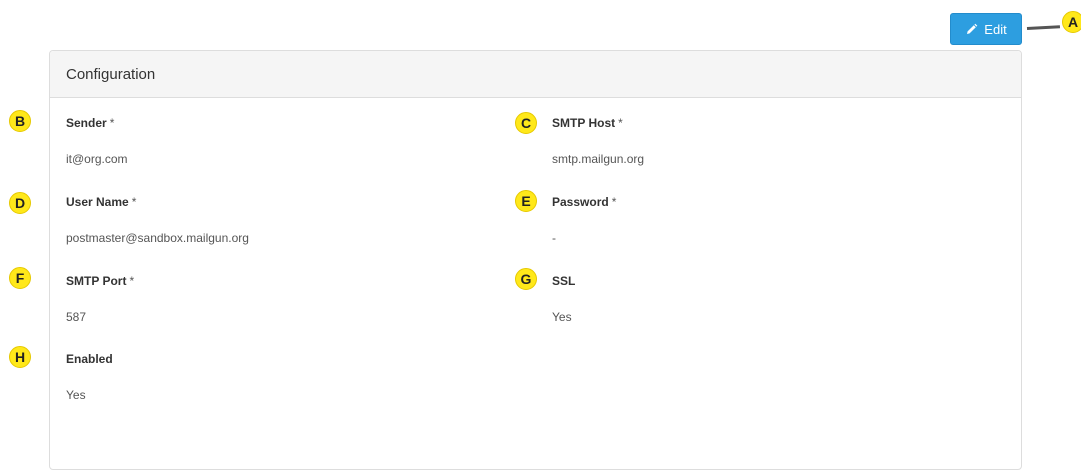  I want to click on smtp-port-label: SMTP Port *, so click(100, 281).